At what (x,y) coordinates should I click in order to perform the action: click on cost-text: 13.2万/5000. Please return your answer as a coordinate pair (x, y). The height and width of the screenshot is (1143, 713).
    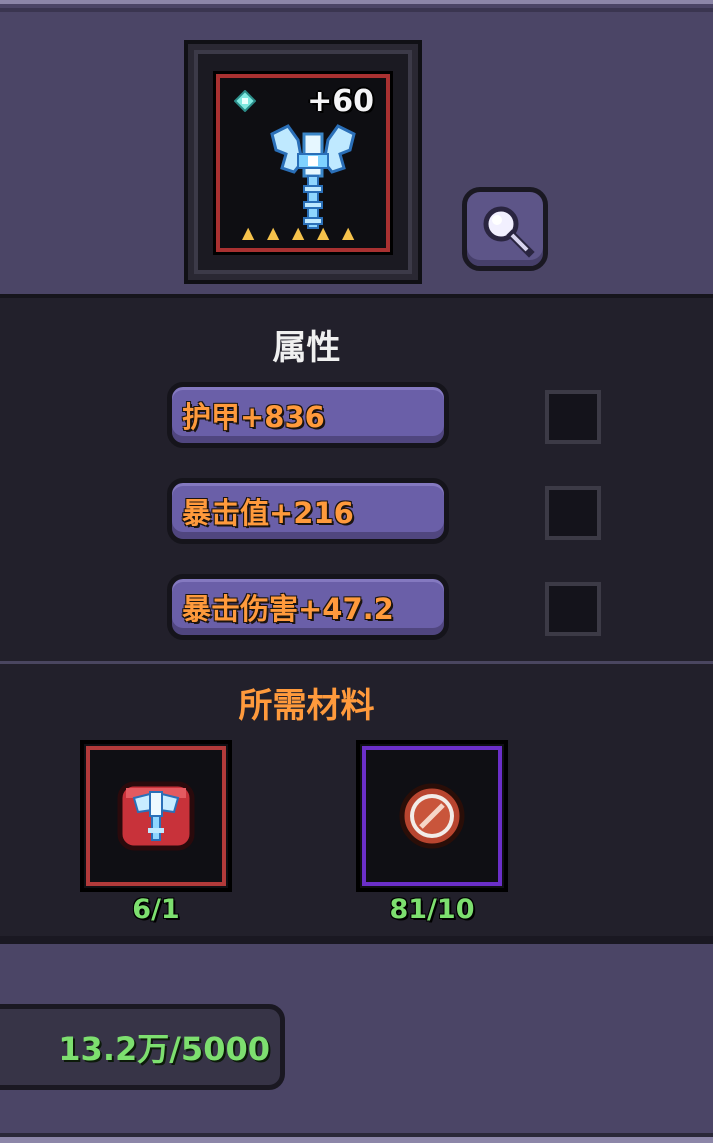
    Looking at the image, I should click on (164, 1049).